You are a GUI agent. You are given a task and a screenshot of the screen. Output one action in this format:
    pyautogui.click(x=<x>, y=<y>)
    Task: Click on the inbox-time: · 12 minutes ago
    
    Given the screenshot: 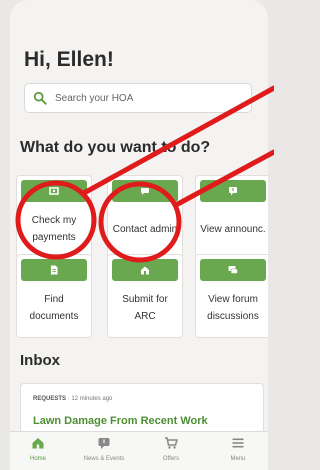 What is the action you would take?
    pyautogui.click(x=90, y=399)
    